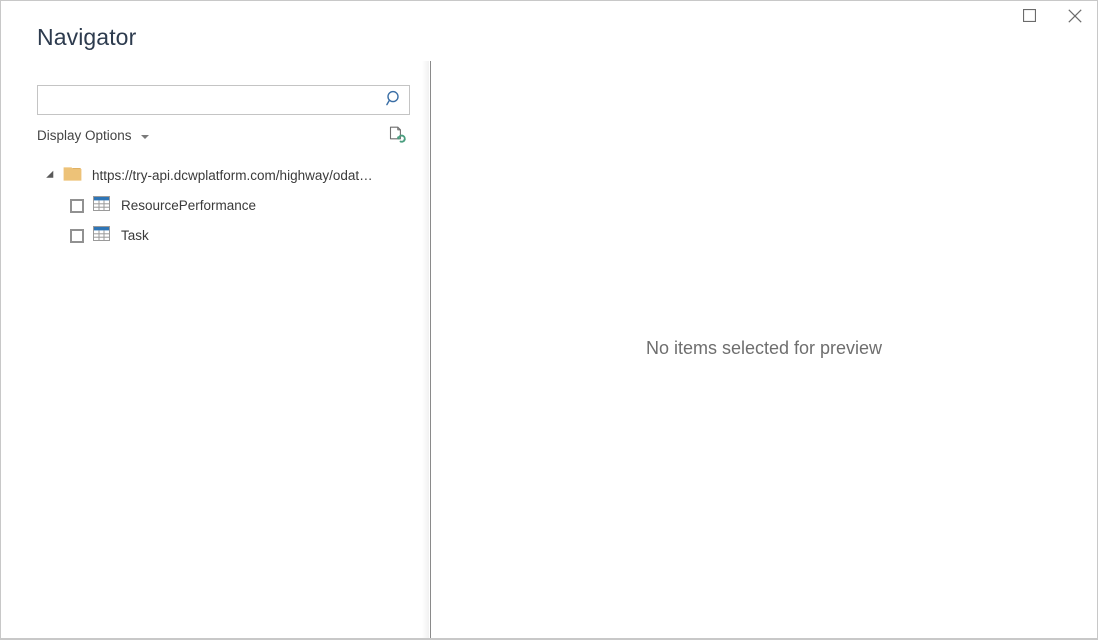 This screenshot has width=1098, height=640. I want to click on splitter-shadow, so click(425, 350).